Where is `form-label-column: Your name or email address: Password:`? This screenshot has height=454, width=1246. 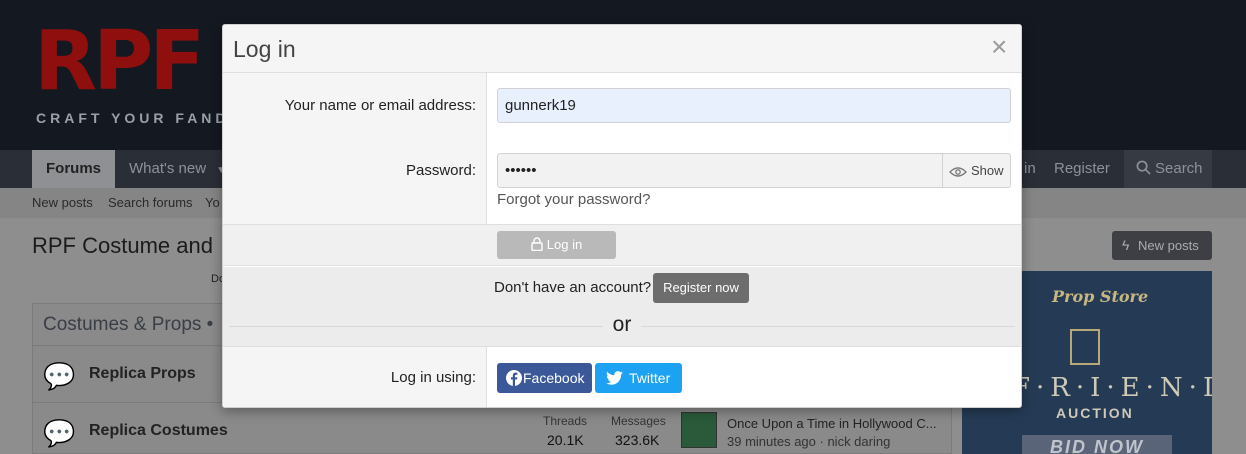 form-label-column: Your name or email address: Password: is located at coordinates (355, 149).